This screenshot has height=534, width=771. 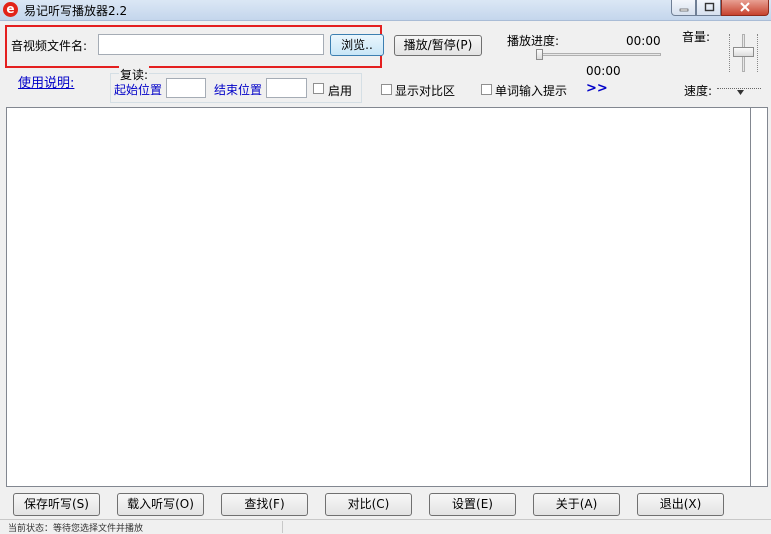 What do you see at coordinates (340, 91) in the screenshot?
I see `enable-repeat-label: 启用` at bounding box center [340, 91].